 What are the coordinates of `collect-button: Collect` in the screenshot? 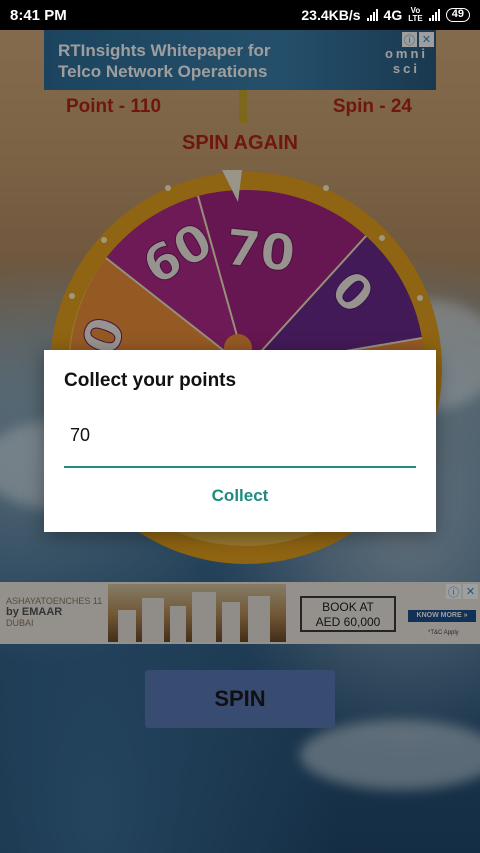 It's located at (240, 496).